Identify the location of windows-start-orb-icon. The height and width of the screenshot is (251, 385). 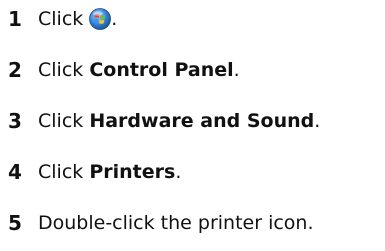
(100, 19).